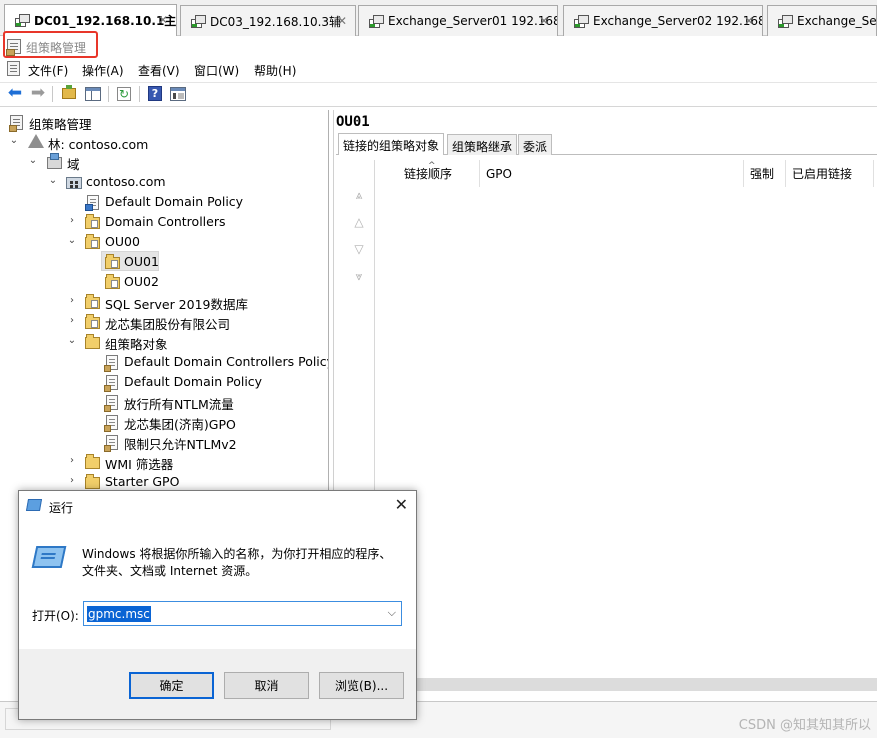 This screenshot has height=738, width=877. Describe the element at coordinates (92, 203) in the screenshot. I see `gpo-link-icon` at that location.